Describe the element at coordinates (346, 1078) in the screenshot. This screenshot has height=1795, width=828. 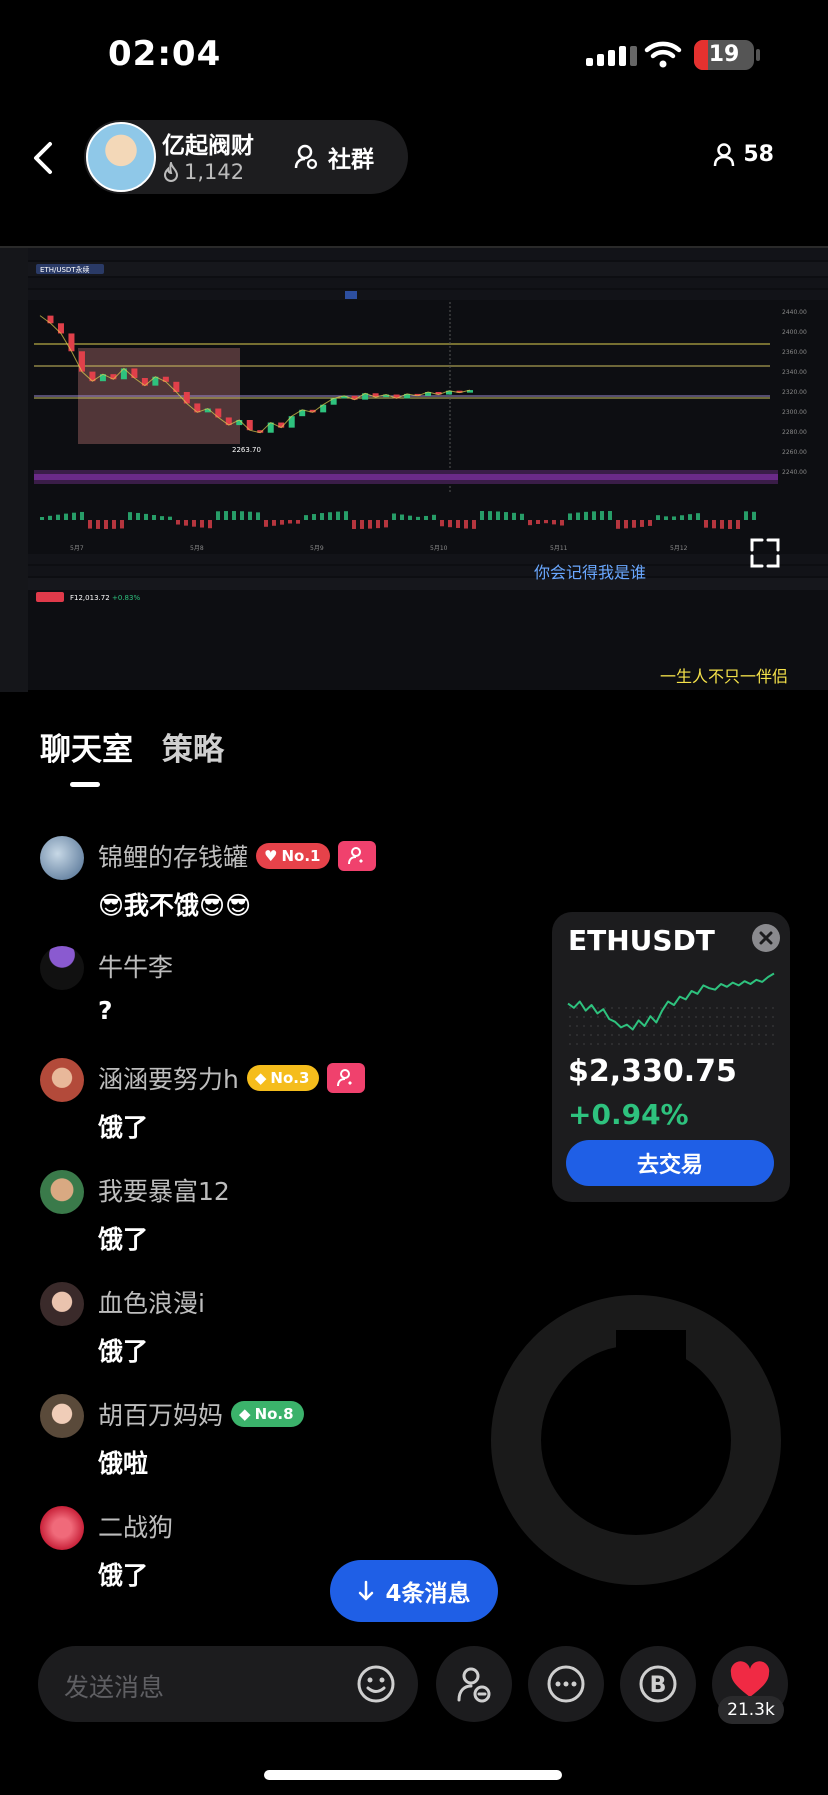
I see `fan-club-icon` at that location.